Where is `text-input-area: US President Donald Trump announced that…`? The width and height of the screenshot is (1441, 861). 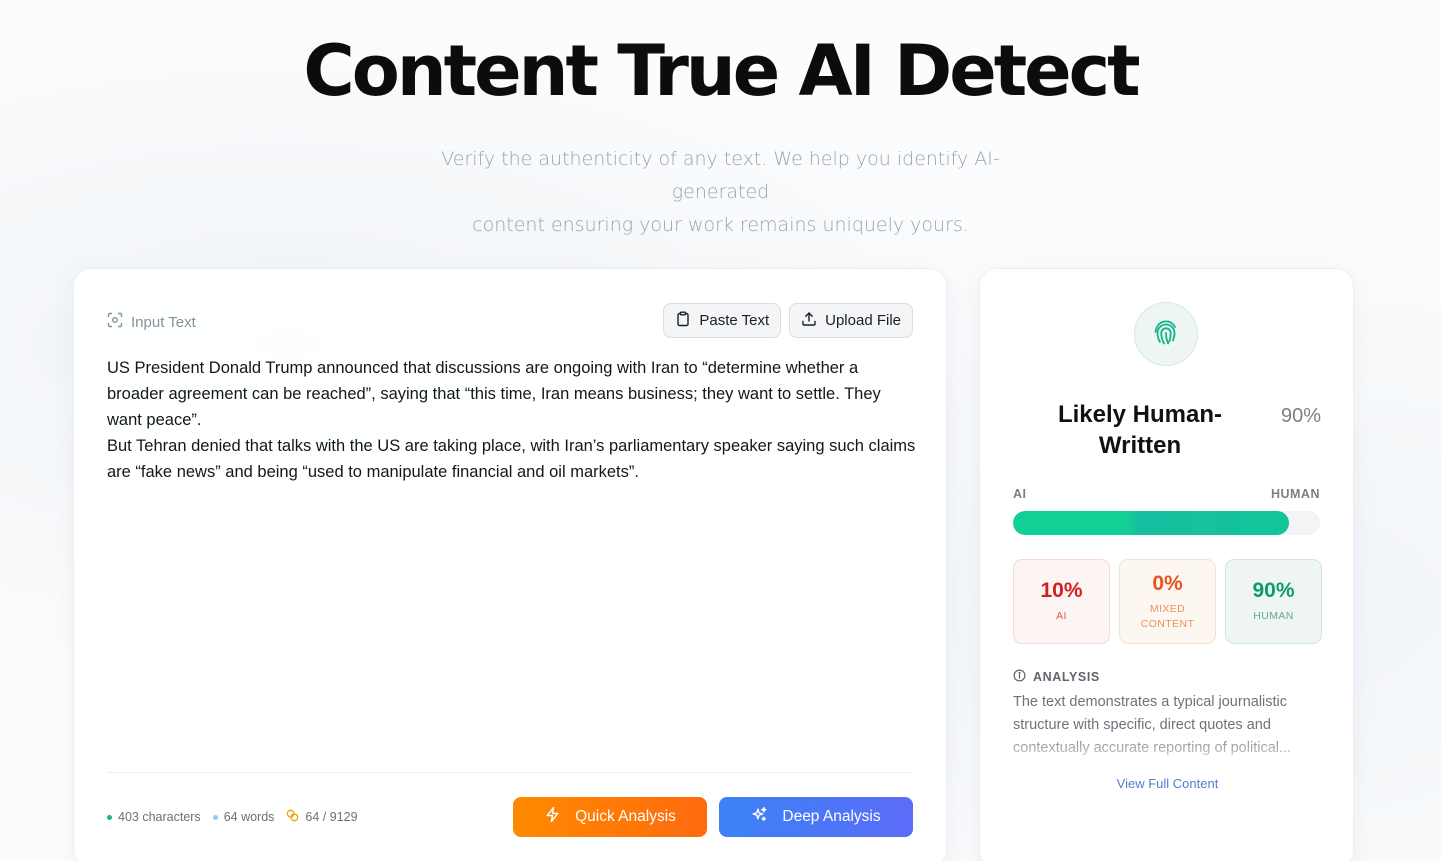 text-input-area: US President Donald Trump announced that… is located at coordinates (512, 420).